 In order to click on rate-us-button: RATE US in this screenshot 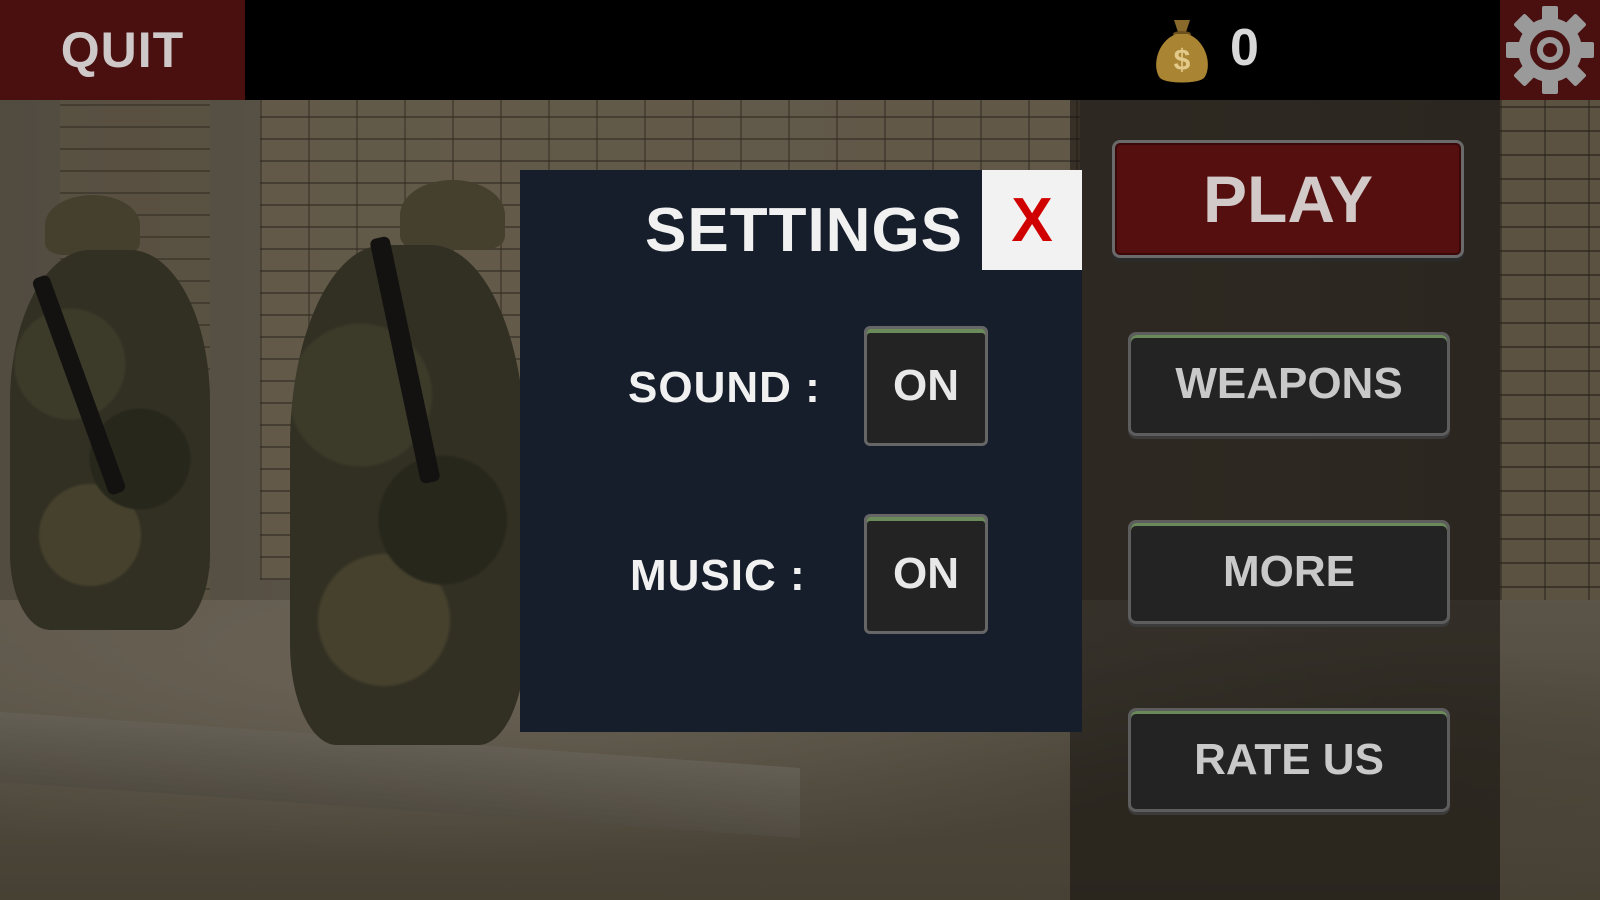, I will do `click(1289, 760)`.